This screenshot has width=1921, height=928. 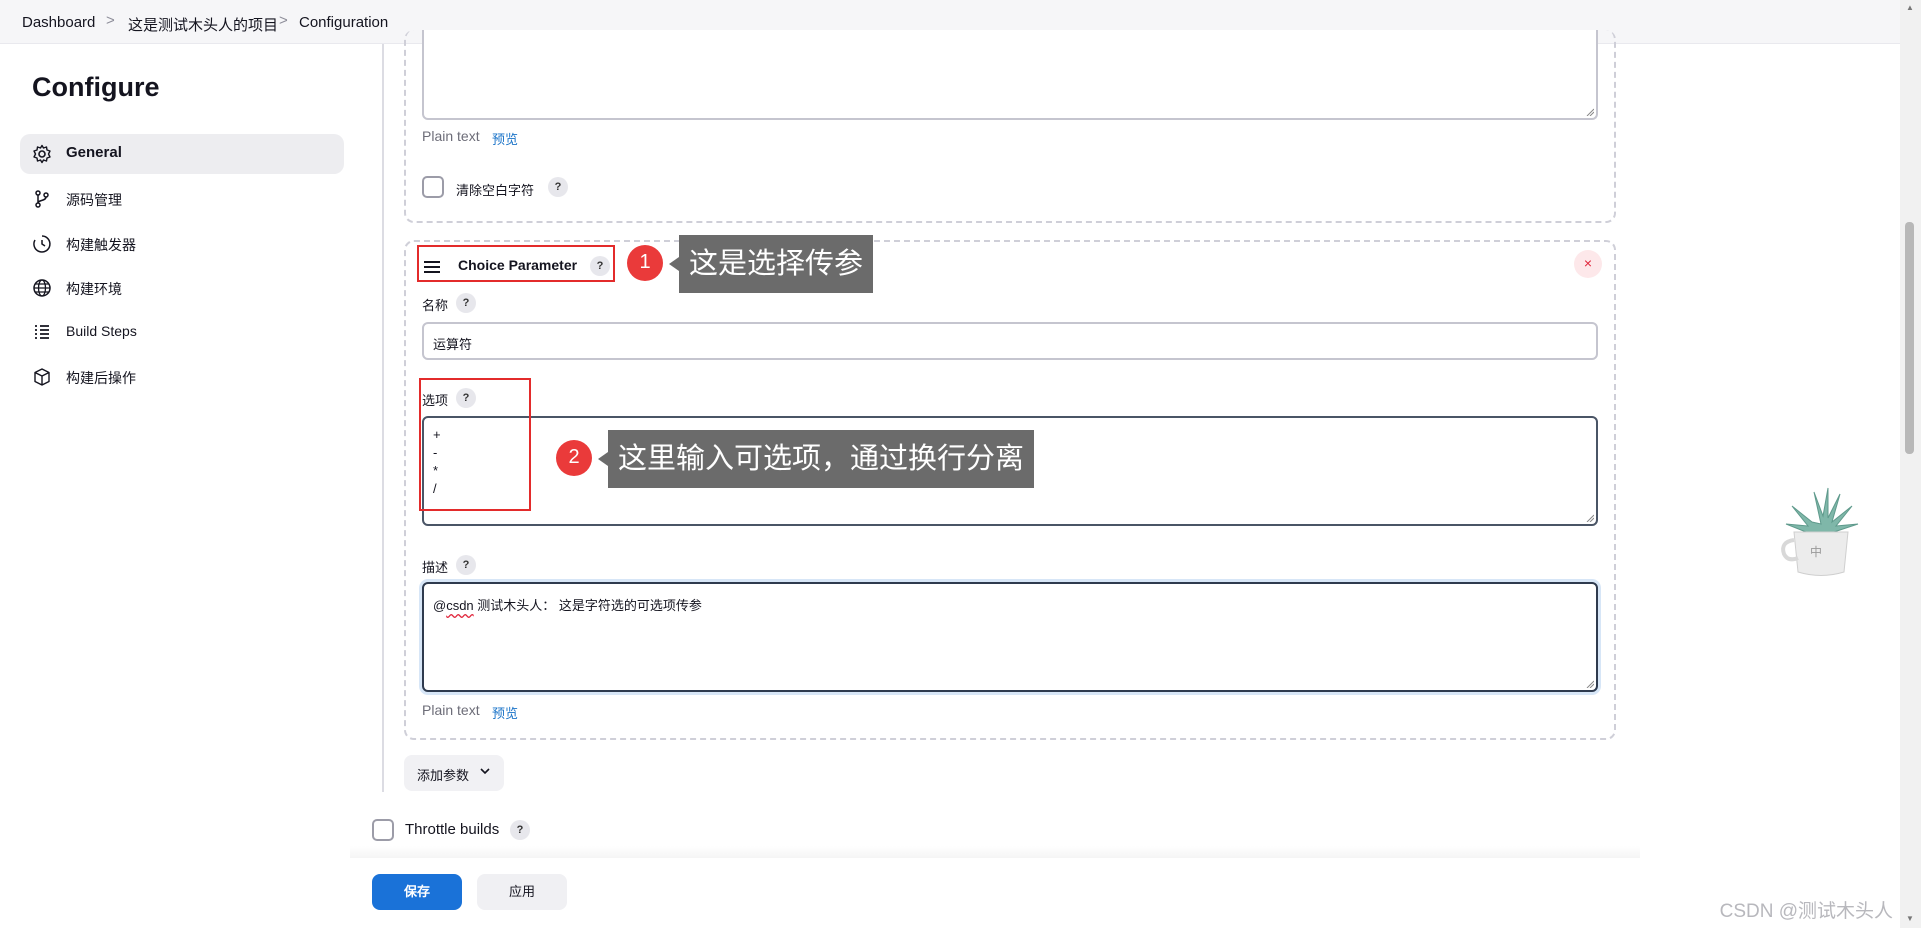 I want to click on sidebar-item-label: General, so click(x=94, y=152).